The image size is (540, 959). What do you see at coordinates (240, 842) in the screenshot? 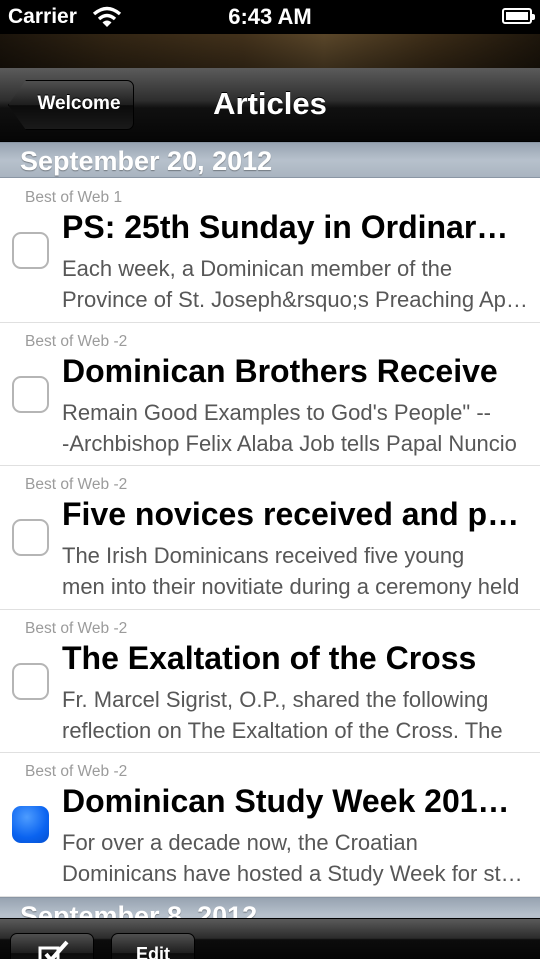
I see `article-snippet-line: For over a decade now, the Croatian` at bounding box center [240, 842].